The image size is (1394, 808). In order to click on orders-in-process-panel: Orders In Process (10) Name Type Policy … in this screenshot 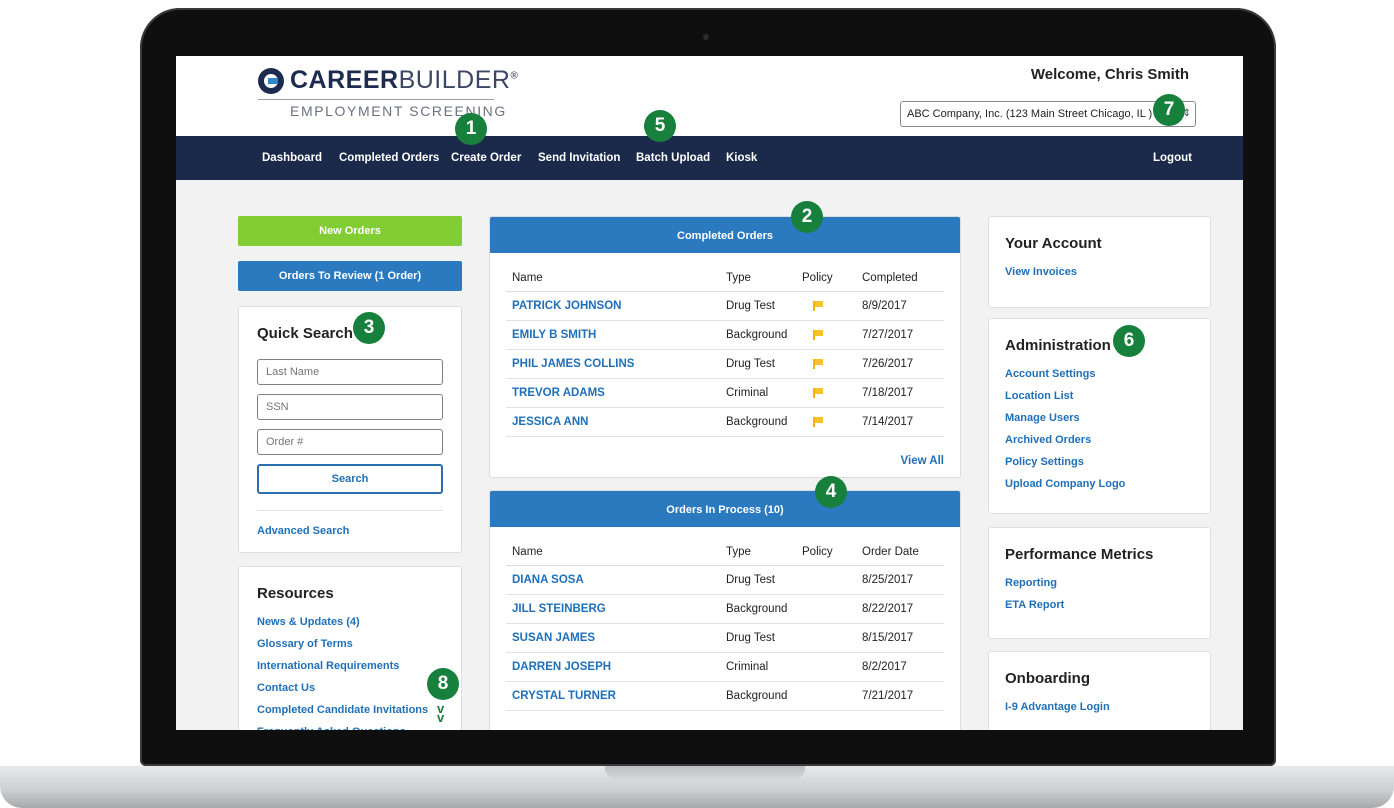, I will do `click(725, 610)`.